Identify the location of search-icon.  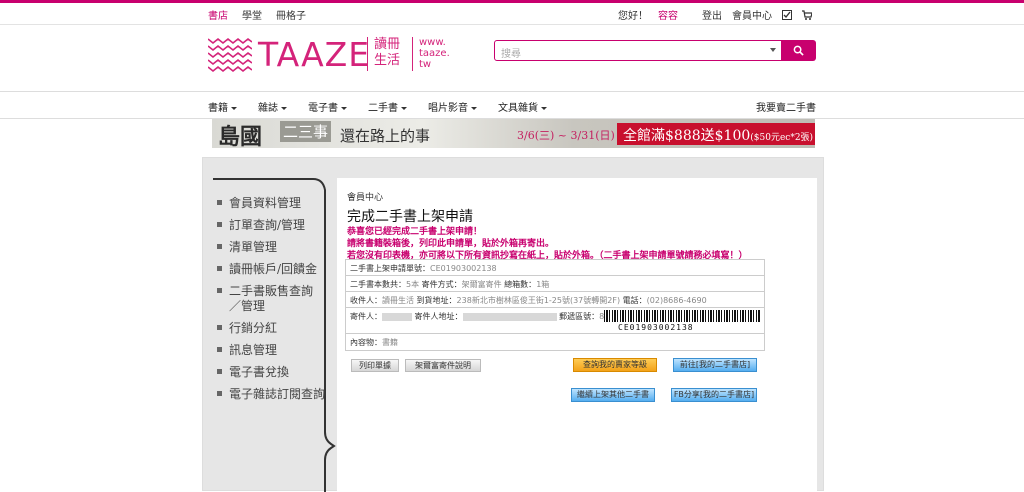
(798, 50).